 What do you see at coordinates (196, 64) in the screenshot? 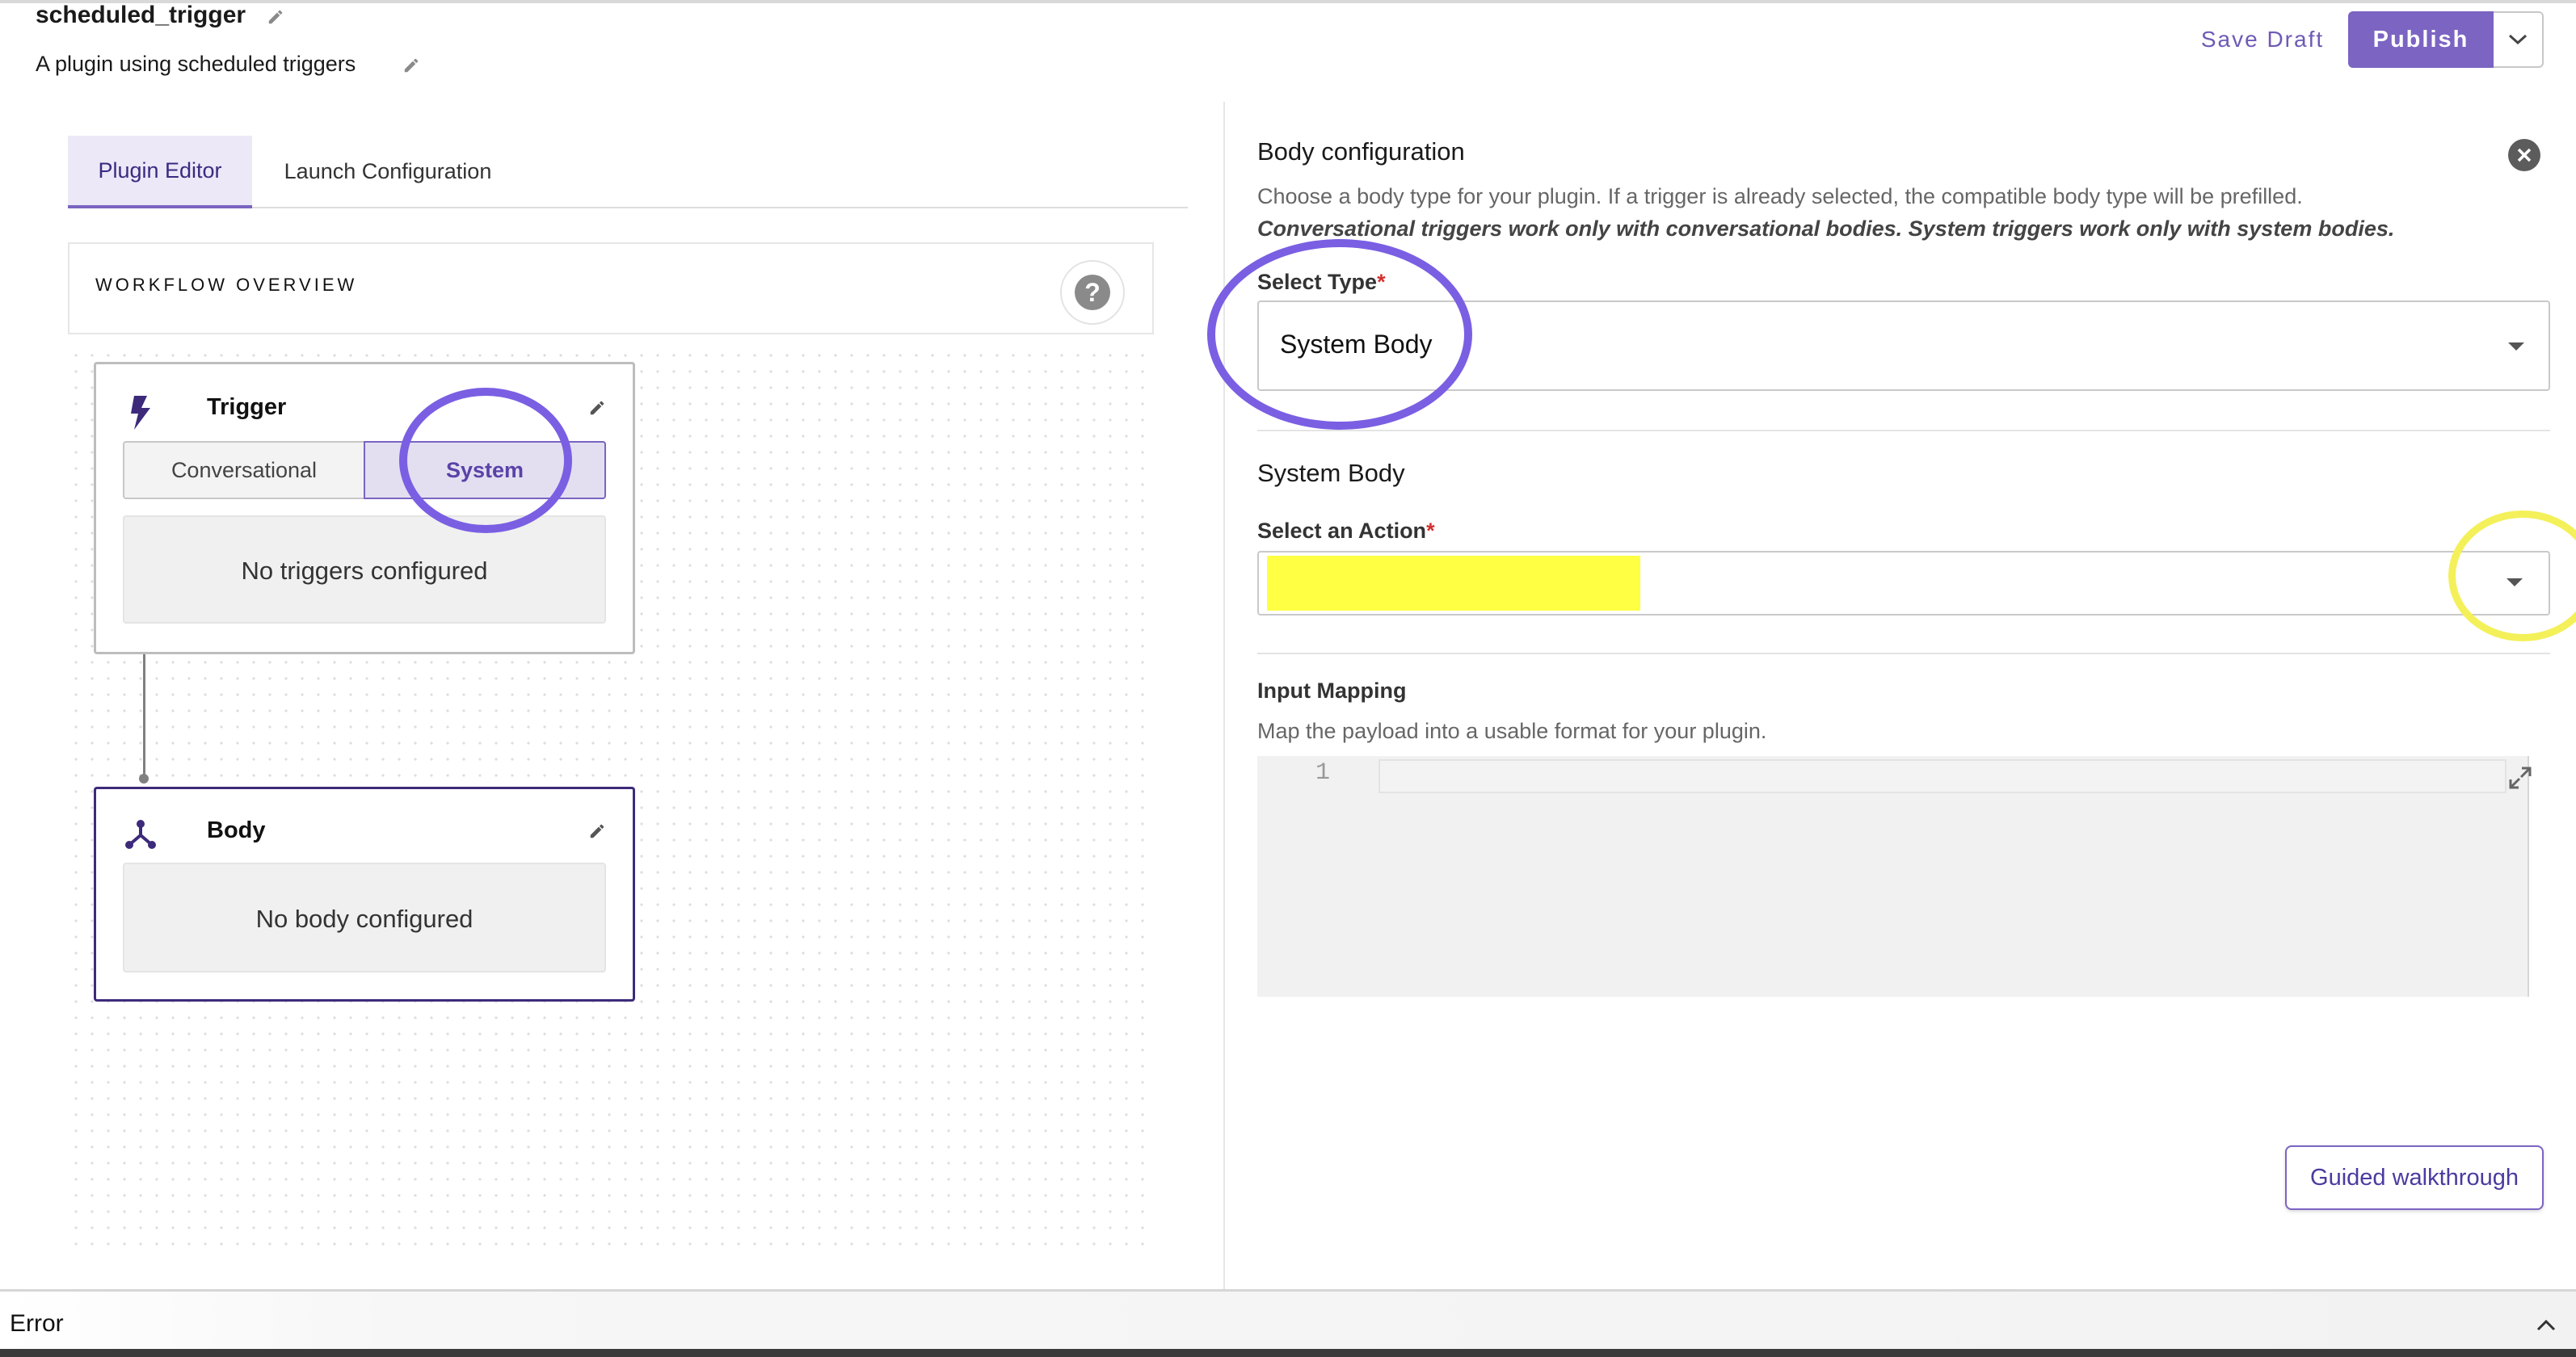
I see `plugin-description: A plugin using scheduled triggers` at bounding box center [196, 64].